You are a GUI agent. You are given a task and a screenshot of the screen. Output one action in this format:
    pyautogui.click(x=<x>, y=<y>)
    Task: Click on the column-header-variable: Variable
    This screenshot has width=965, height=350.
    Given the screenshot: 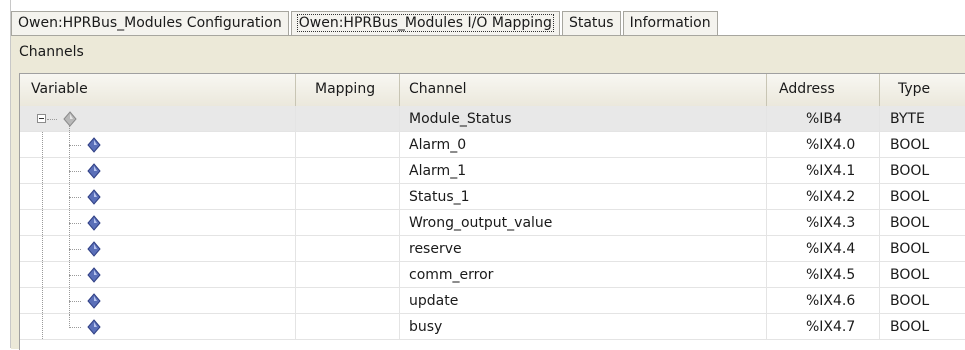 What is the action you would take?
    pyautogui.click(x=158, y=90)
    